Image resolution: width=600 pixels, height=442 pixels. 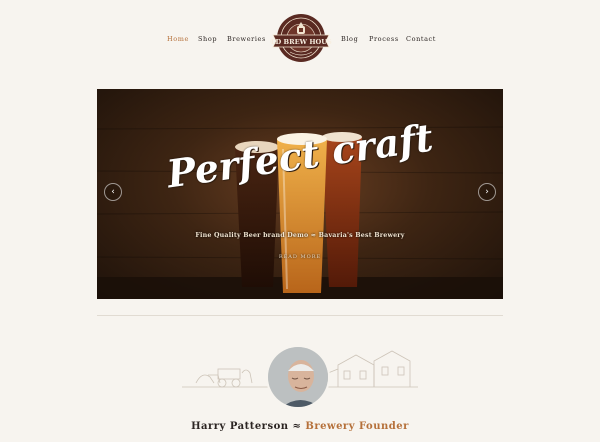 I want to click on section-divider, so click(x=300, y=315).